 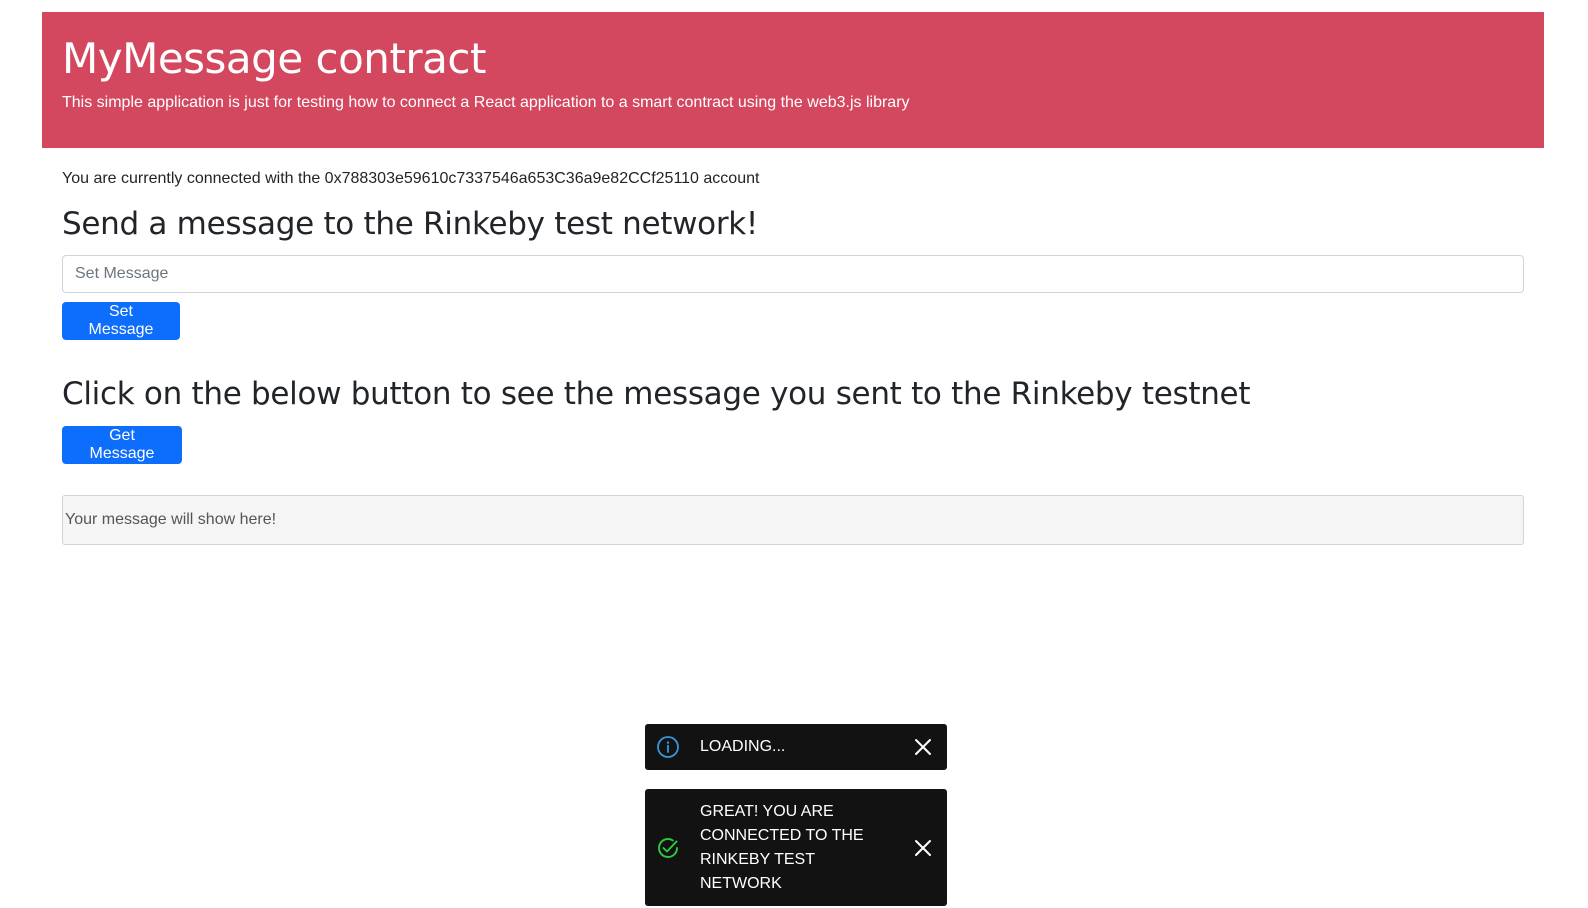 What do you see at coordinates (668, 747) in the screenshot?
I see `info-icon` at bounding box center [668, 747].